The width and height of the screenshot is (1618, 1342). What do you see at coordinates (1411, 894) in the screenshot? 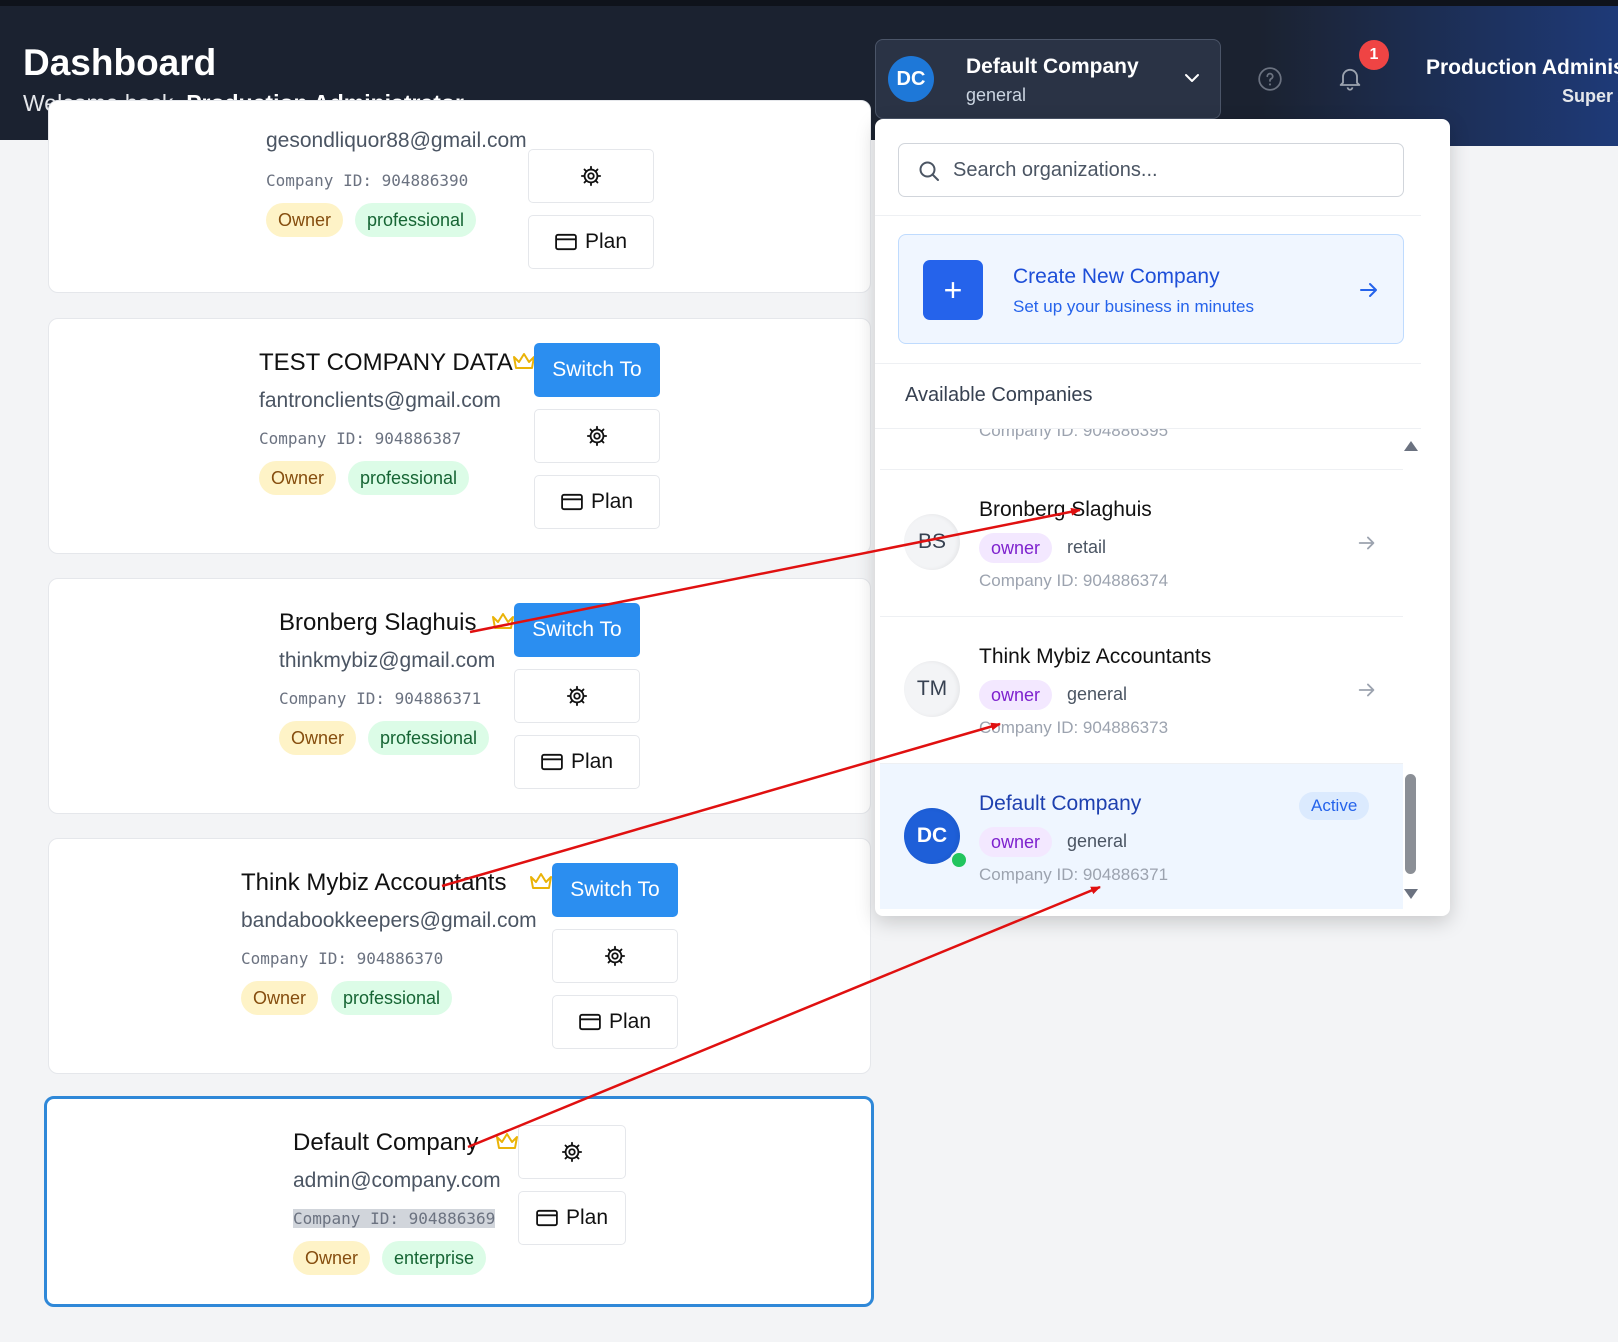
I see `scroll-down-arrow` at bounding box center [1411, 894].